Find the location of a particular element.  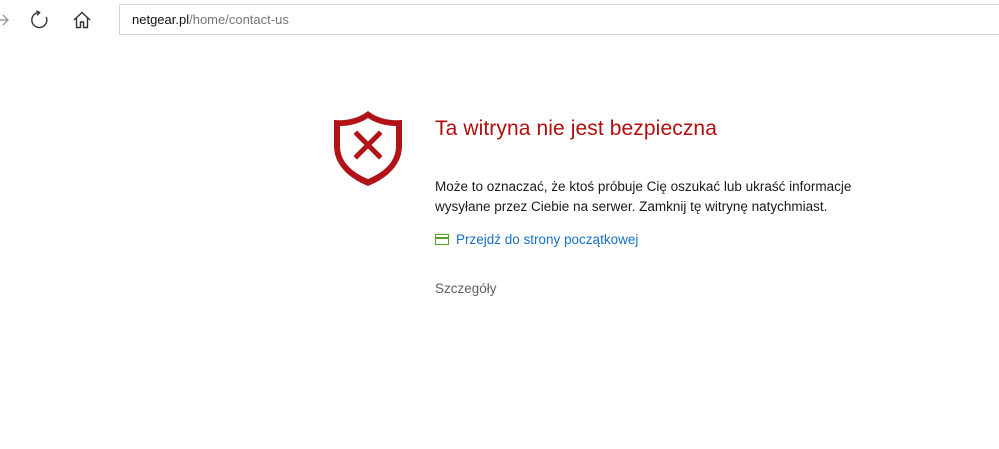

home-button is located at coordinates (82, 20).